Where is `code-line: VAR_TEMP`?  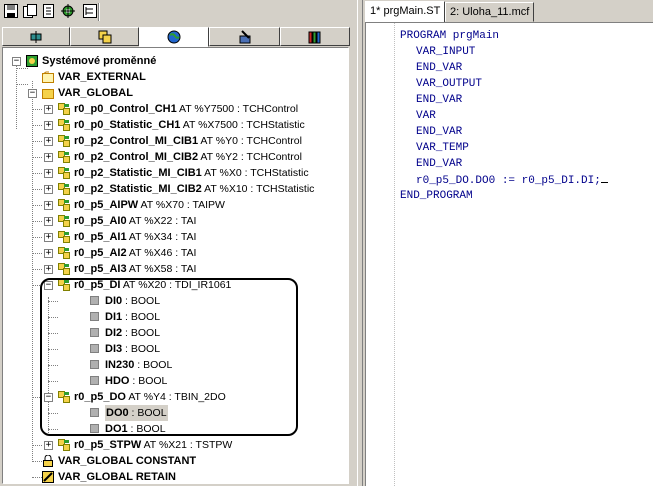
code-line: VAR_TEMP is located at coordinates (442, 148).